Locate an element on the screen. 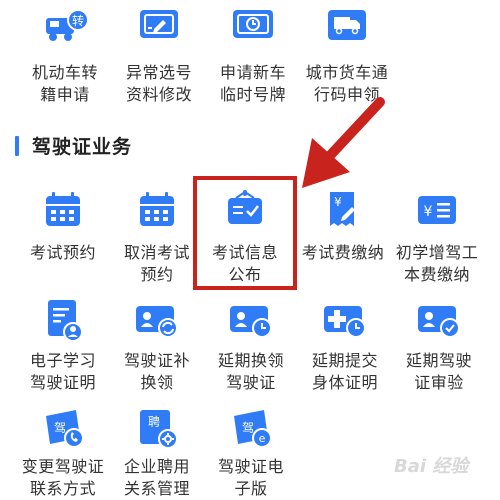  section-accent-bar is located at coordinates (17, 146).